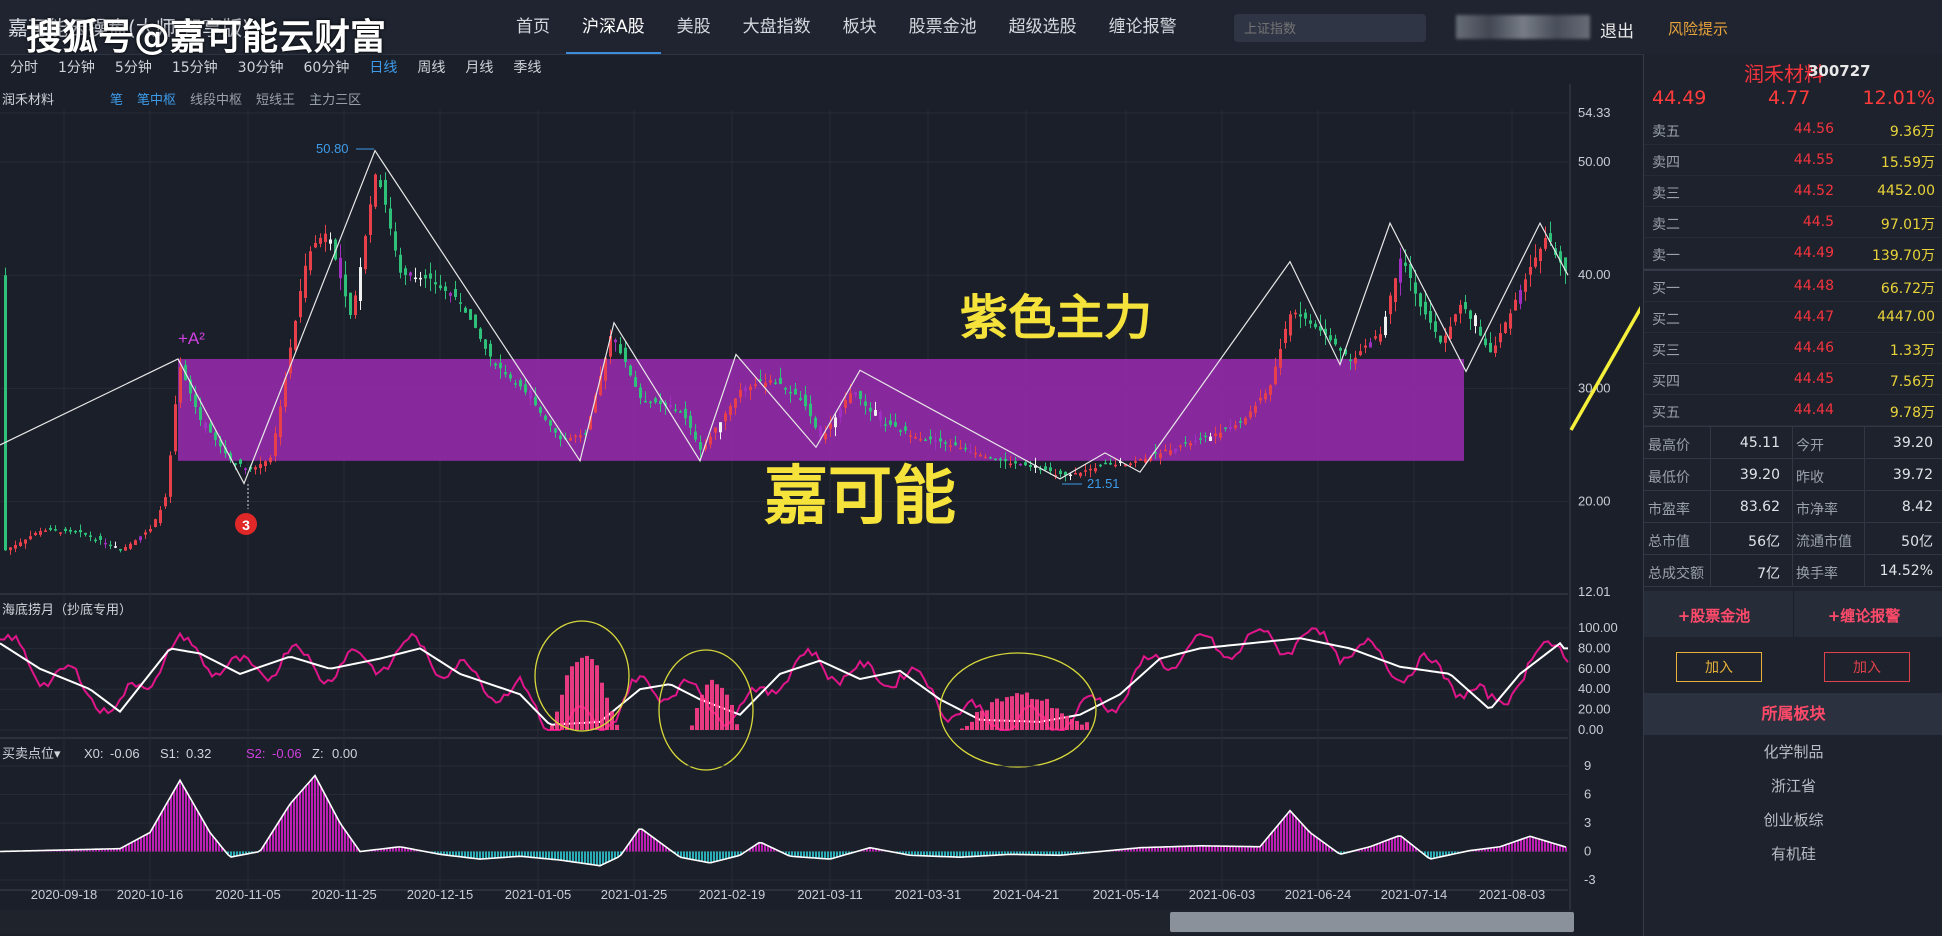 The image size is (1942, 936). Describe the element at coordinates (943, 27) in the screenshot. I see `nav-item-5: 股票金池` at that location.